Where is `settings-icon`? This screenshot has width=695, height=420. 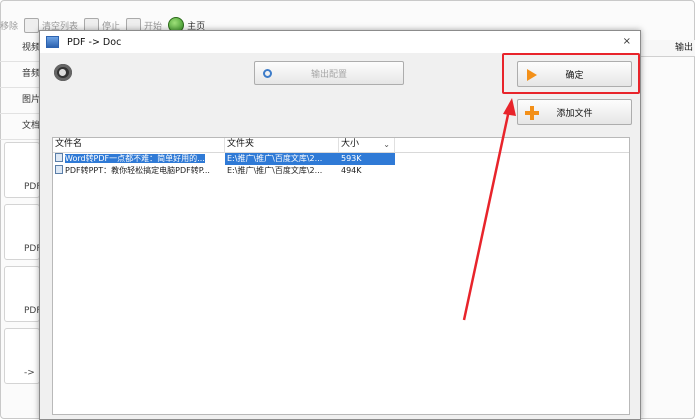 settings-icon is located at coordinates (267, 73).